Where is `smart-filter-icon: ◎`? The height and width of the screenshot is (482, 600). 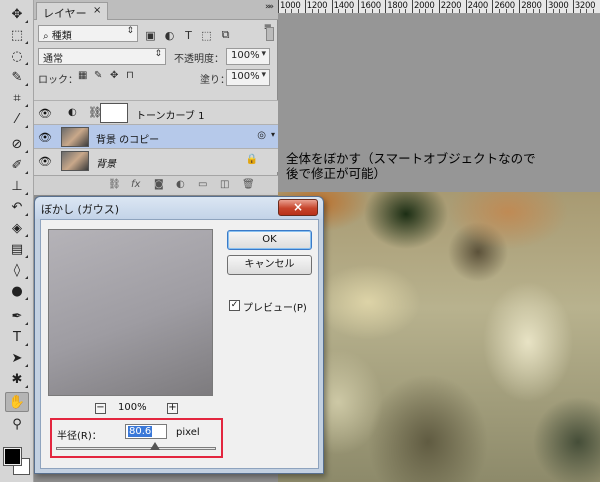
smart-filter-icon: ◎ is located at coordinates (261, 135).